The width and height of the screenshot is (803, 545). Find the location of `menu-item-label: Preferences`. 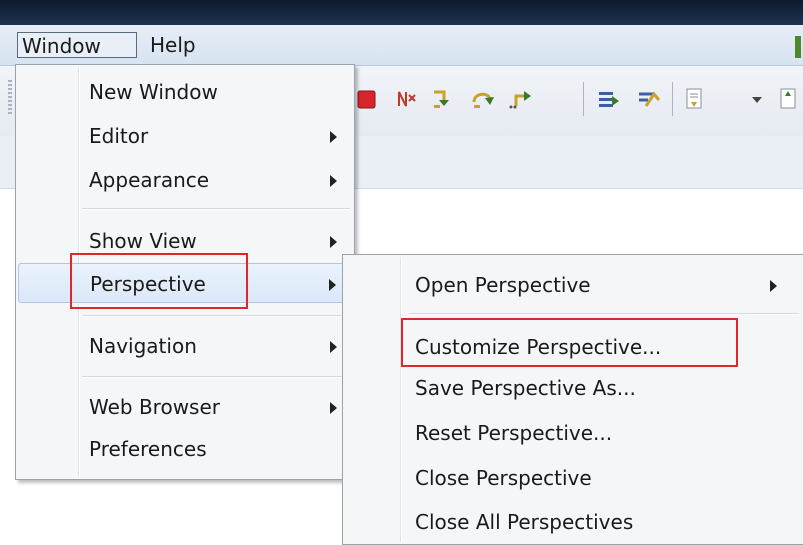

menu-item-label: Preferences is located at coordinates (148, 449).